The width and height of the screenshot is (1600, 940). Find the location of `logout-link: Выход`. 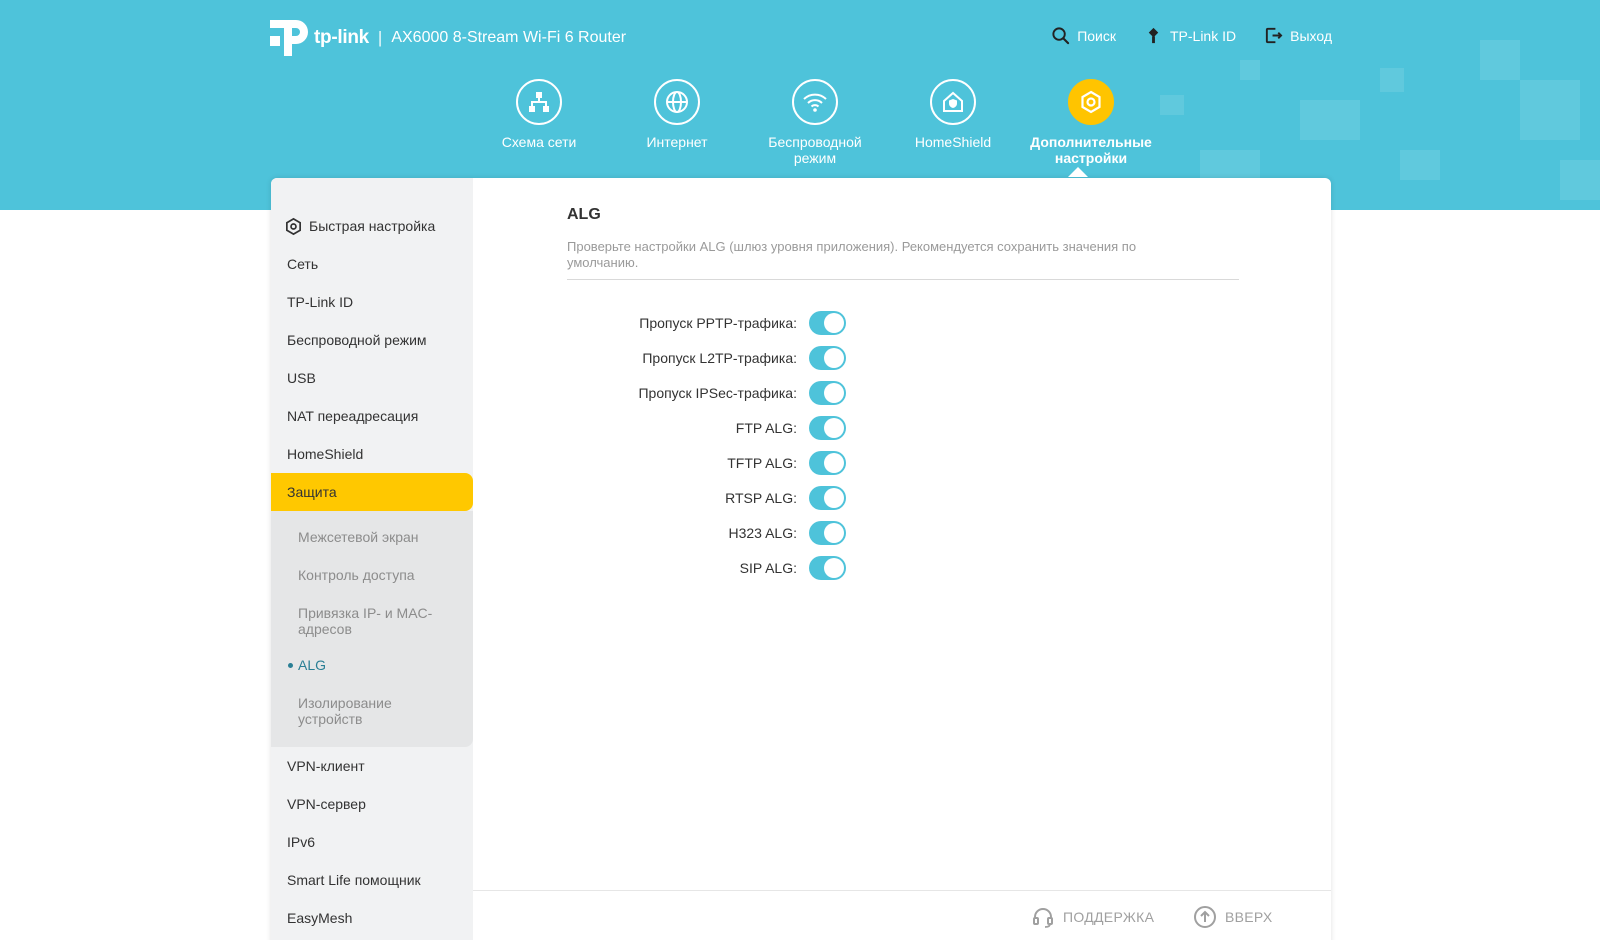

logout-link: Выход is located at coordinates (1298, 35).